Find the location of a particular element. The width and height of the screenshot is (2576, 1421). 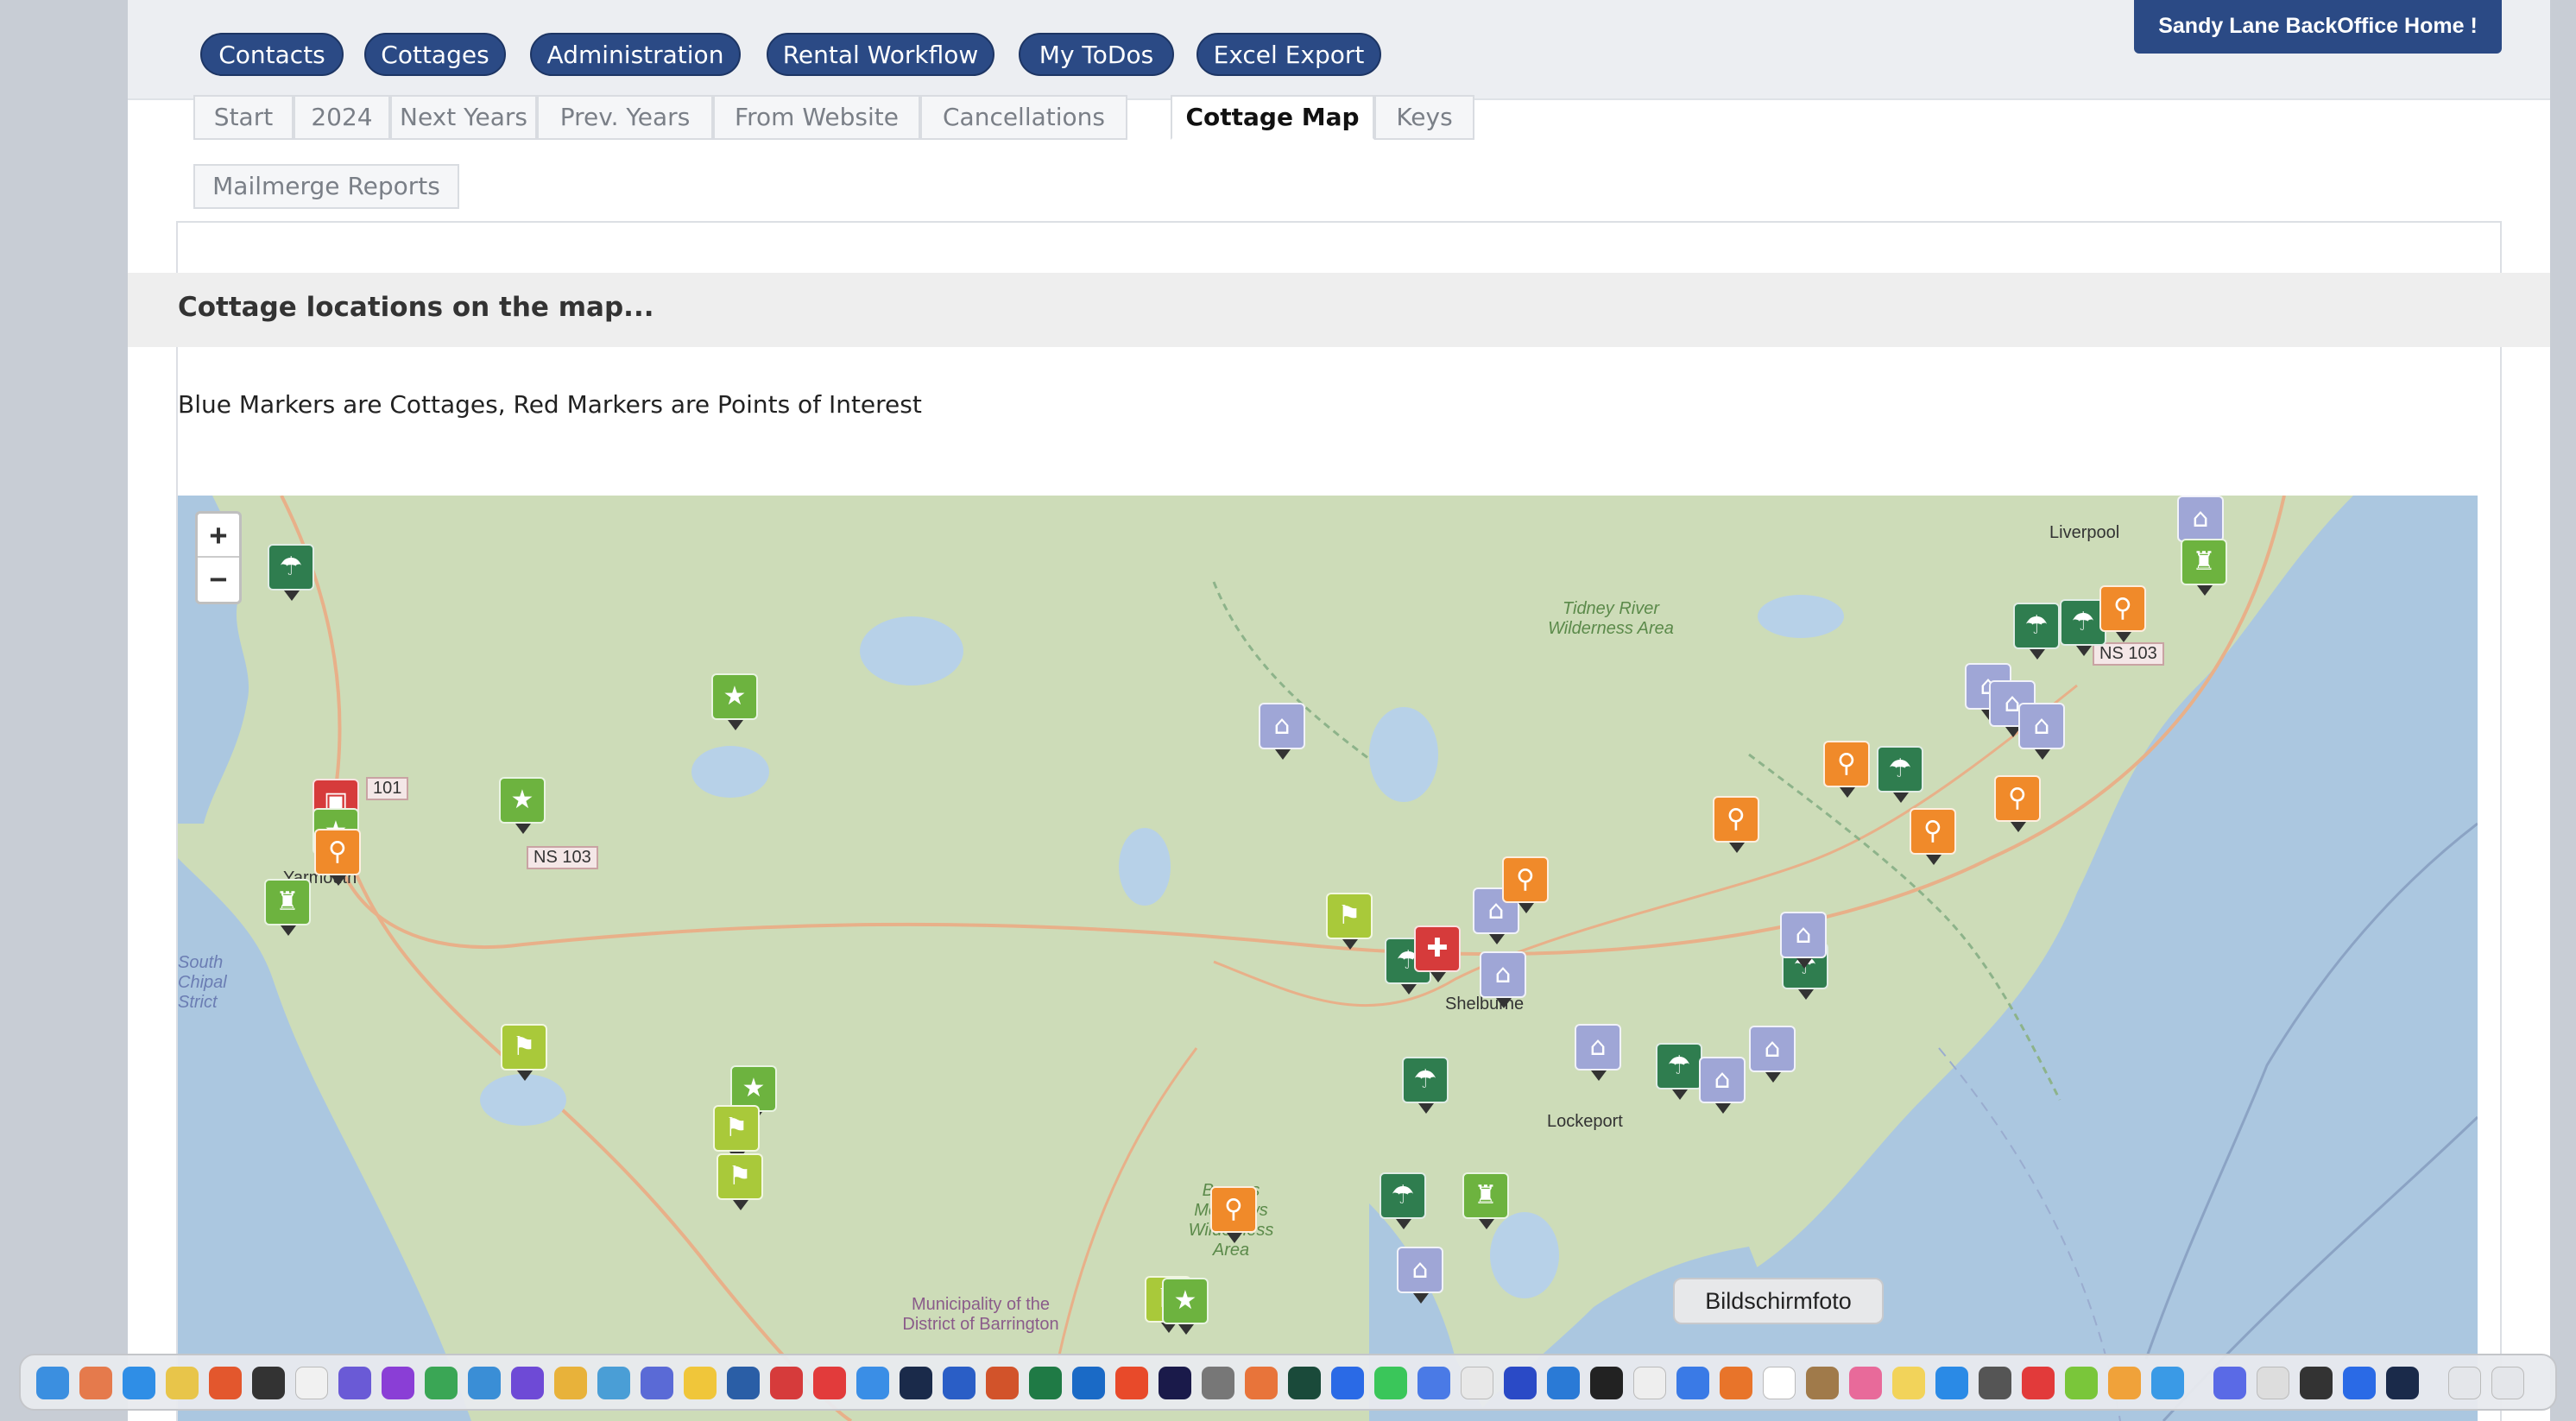

zoom-in-button: + is located at coordinates (218, 536).